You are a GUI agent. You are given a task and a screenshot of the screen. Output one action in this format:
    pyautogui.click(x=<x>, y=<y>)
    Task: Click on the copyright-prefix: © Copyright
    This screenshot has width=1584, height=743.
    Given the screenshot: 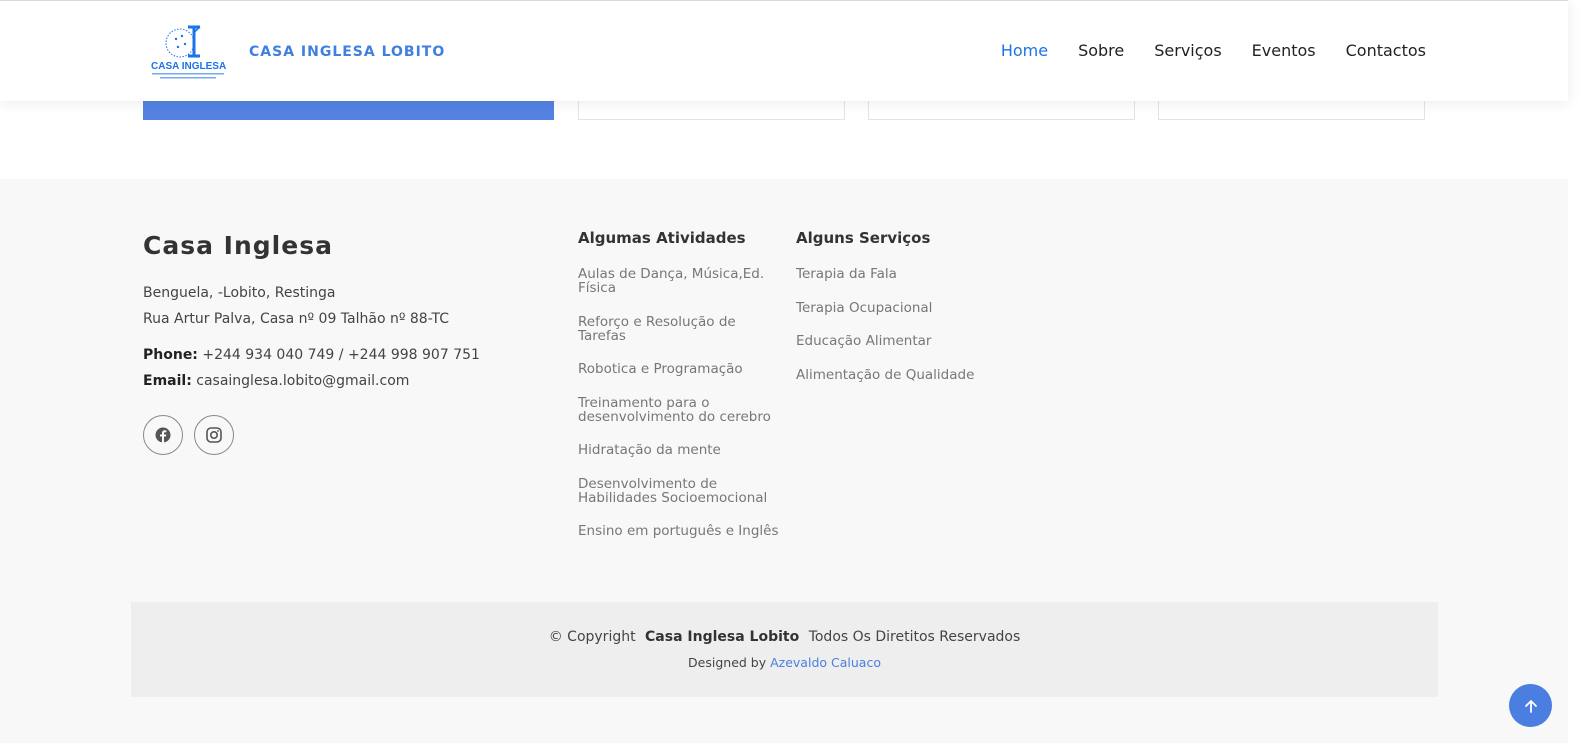 What is the action you would take?
    pyautogui.click(x=592, y=637)
    